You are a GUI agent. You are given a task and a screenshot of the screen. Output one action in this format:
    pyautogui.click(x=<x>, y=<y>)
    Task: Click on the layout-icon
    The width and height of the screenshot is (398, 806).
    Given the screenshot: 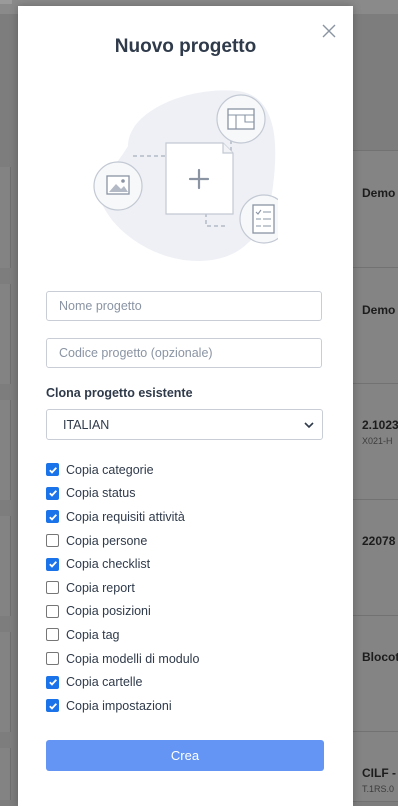 What is the action you would take?
    pyautogui.click(x=241, y=119)
    